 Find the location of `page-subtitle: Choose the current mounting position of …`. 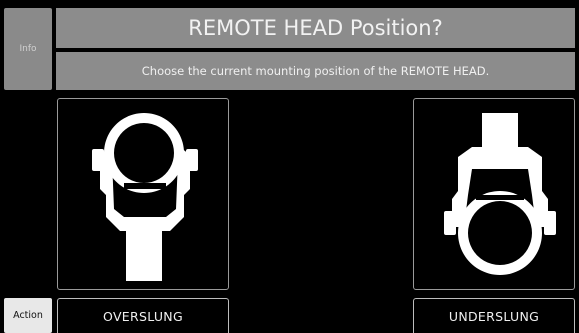

page-subtitle: Choose the current mounting position of … is located at coordinates (315, 71).